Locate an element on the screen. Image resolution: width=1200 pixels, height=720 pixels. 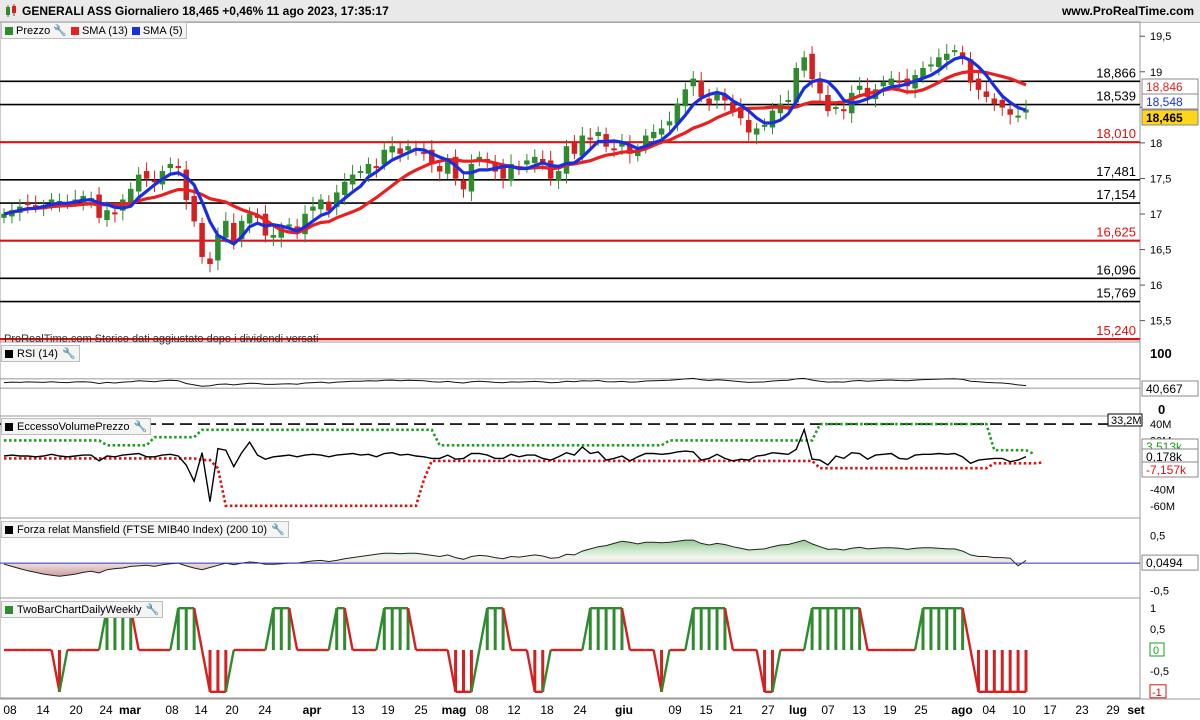
x-tick-label: apr is located at coordinates (312, 710).